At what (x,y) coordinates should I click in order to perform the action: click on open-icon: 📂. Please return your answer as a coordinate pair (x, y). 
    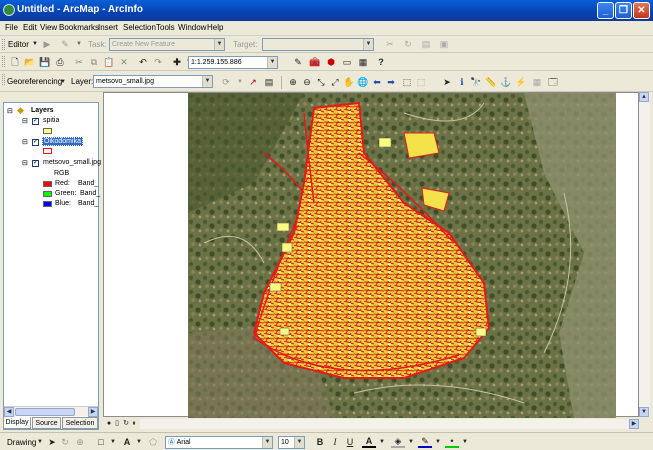
    Looking at the image, I should click on (30, 62).